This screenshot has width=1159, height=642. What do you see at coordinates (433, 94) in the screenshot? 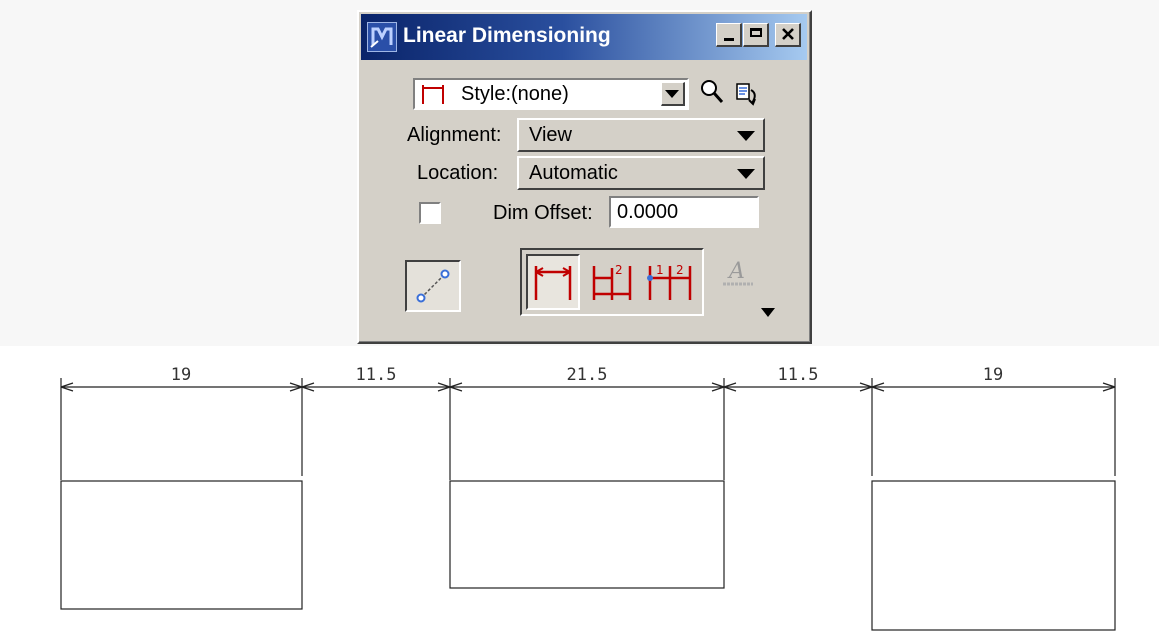
I see `dimension-style-icon` at bounding box center [433, 94].